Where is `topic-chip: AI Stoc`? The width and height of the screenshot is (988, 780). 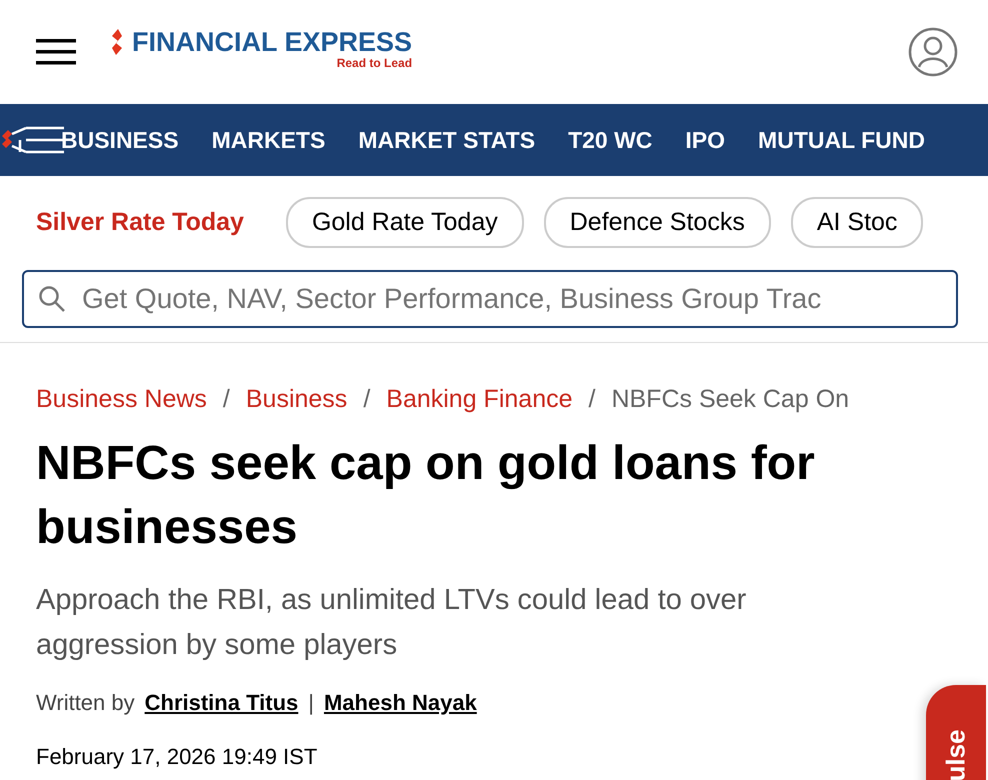 topic-chip: AI Stoc is located at coordinates (857, 222).